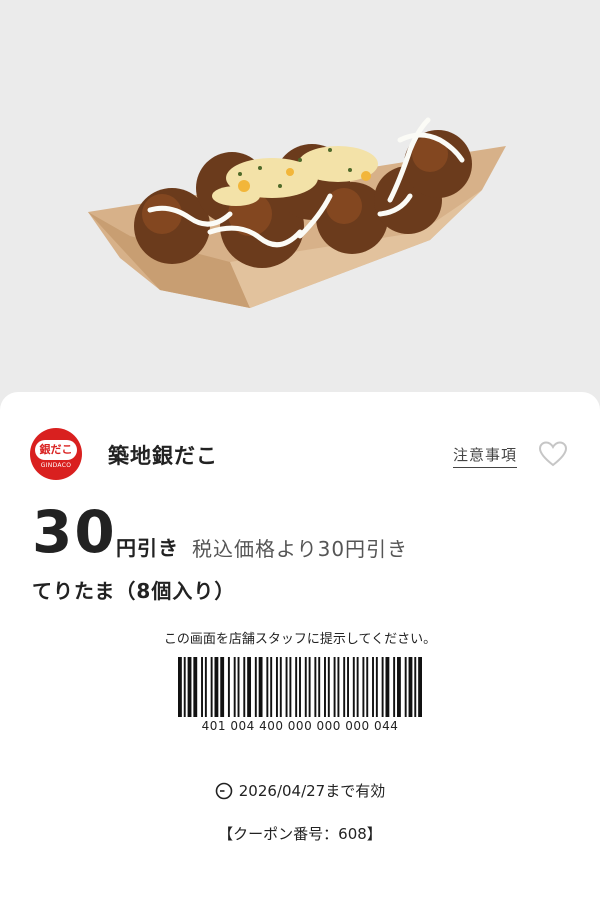 This screenshot has height=912, width=600. What do you see at coordinates (74, 532) in the screenshot?
I see `discount-amount: 30` at bounding box center [74, 532].